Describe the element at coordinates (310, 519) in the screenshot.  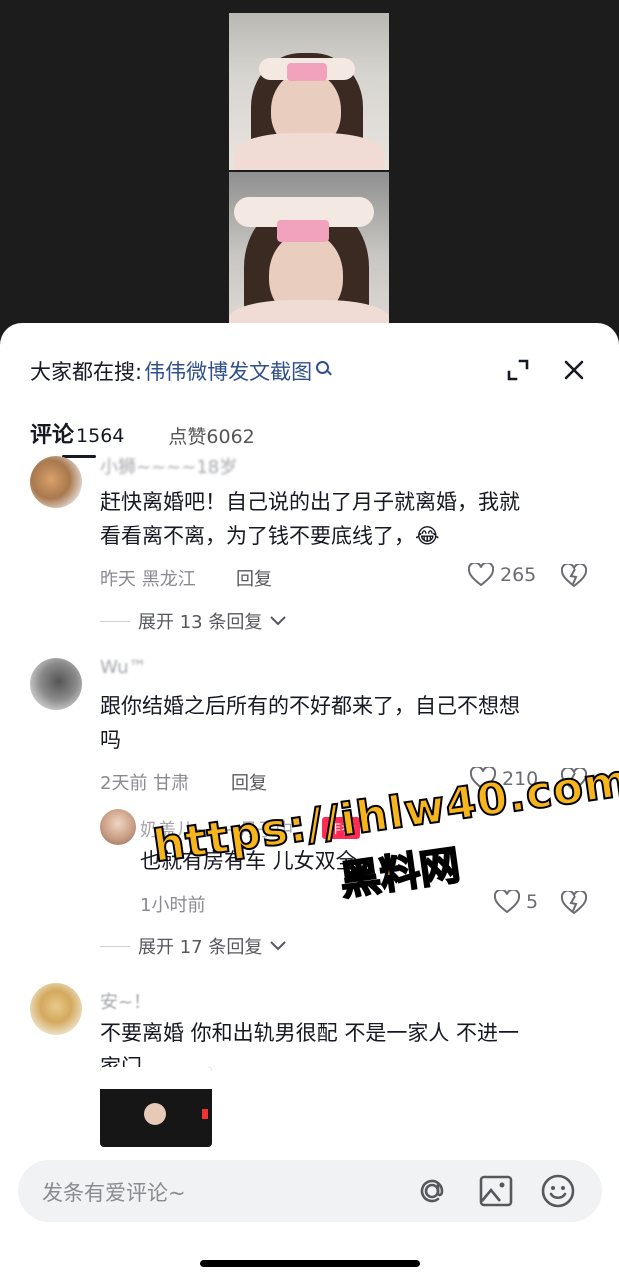
I see `comment-text: 赶快离婚吧！自己说的出了月子就离婚，我就 看看离不离，为了钱不要底线了，😂` at that location.